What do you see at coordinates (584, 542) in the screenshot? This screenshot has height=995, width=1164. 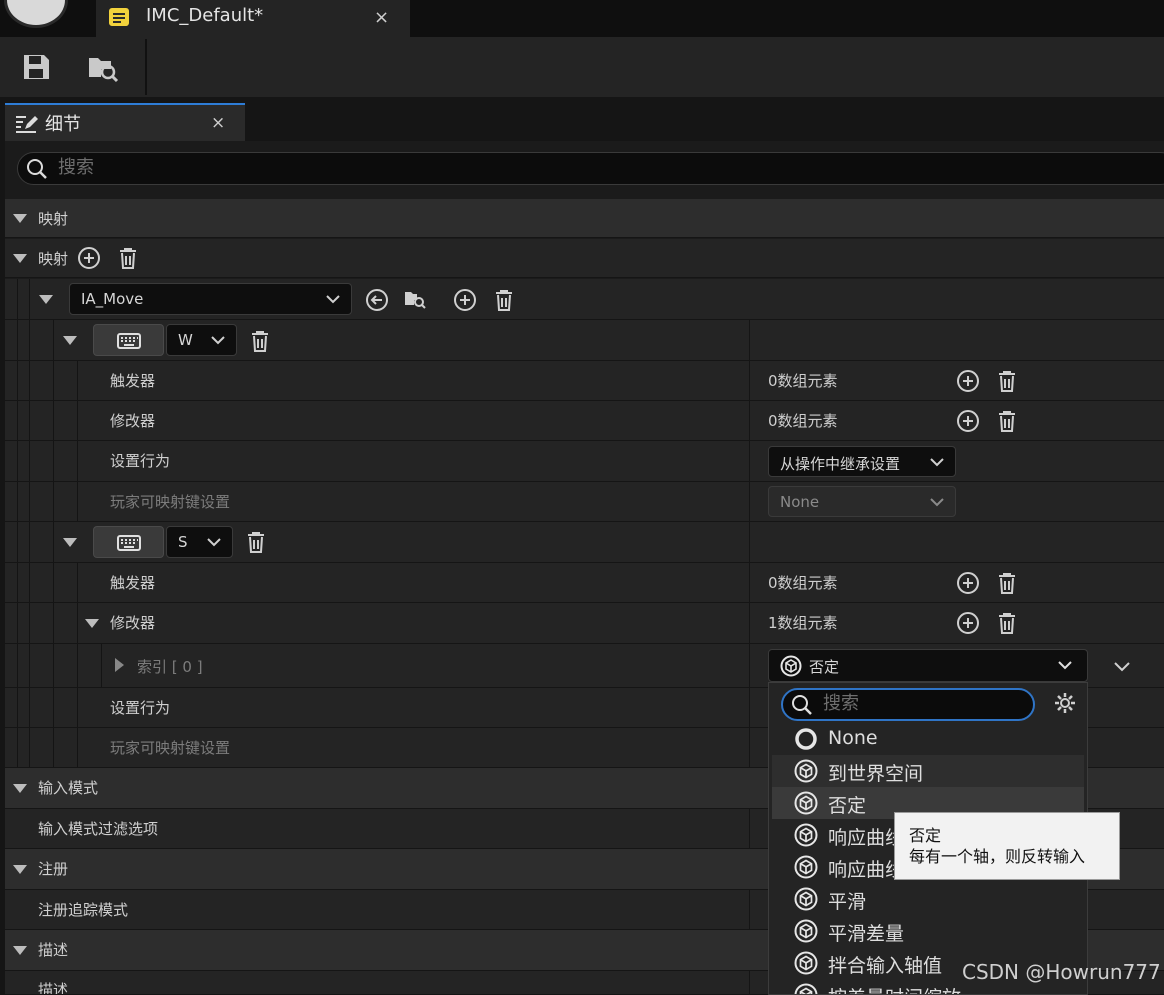 I see `key-mapping-row: S` at bounding box center [584, 542].